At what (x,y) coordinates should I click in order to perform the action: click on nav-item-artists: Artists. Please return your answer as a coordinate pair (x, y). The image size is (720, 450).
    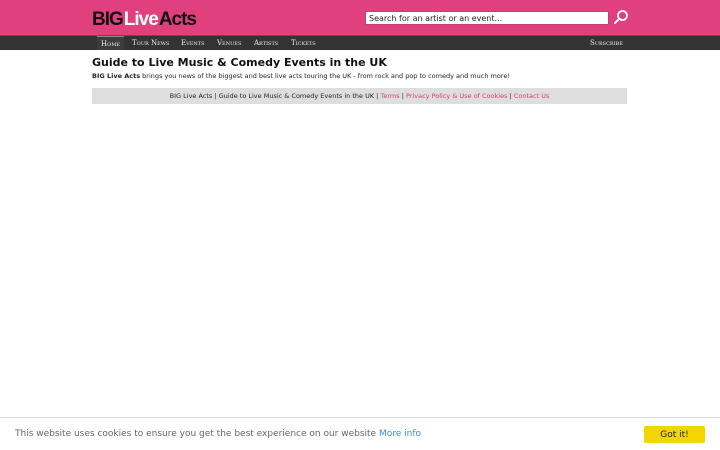
    Looking at the image, I should click on (266, 43).